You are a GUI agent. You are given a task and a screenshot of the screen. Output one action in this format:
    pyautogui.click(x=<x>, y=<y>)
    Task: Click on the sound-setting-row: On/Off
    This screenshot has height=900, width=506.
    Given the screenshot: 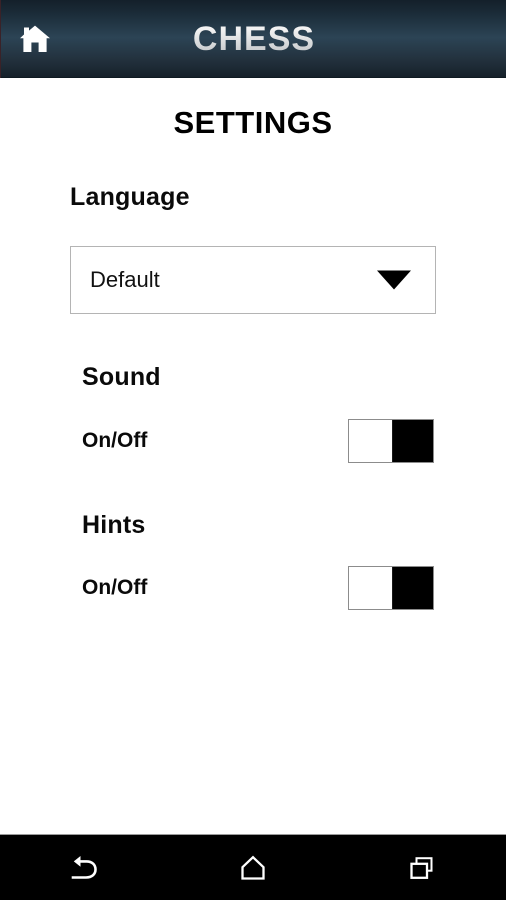 What is the action you would take?
    pyautogui.click(x=258, y=441)
    